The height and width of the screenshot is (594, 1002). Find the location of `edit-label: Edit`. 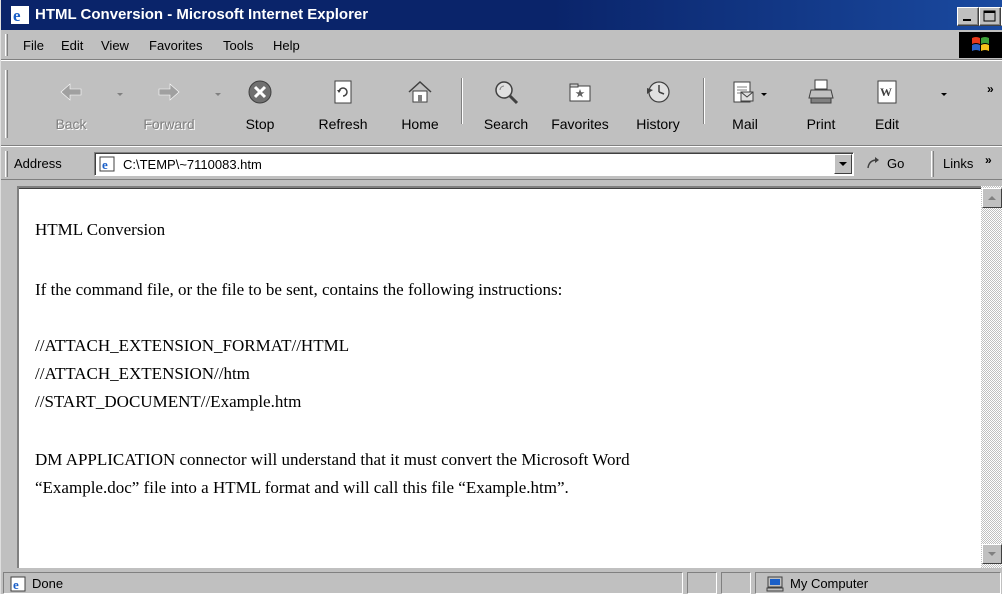

edit-label: Edit is located at coordinates (887, 124).